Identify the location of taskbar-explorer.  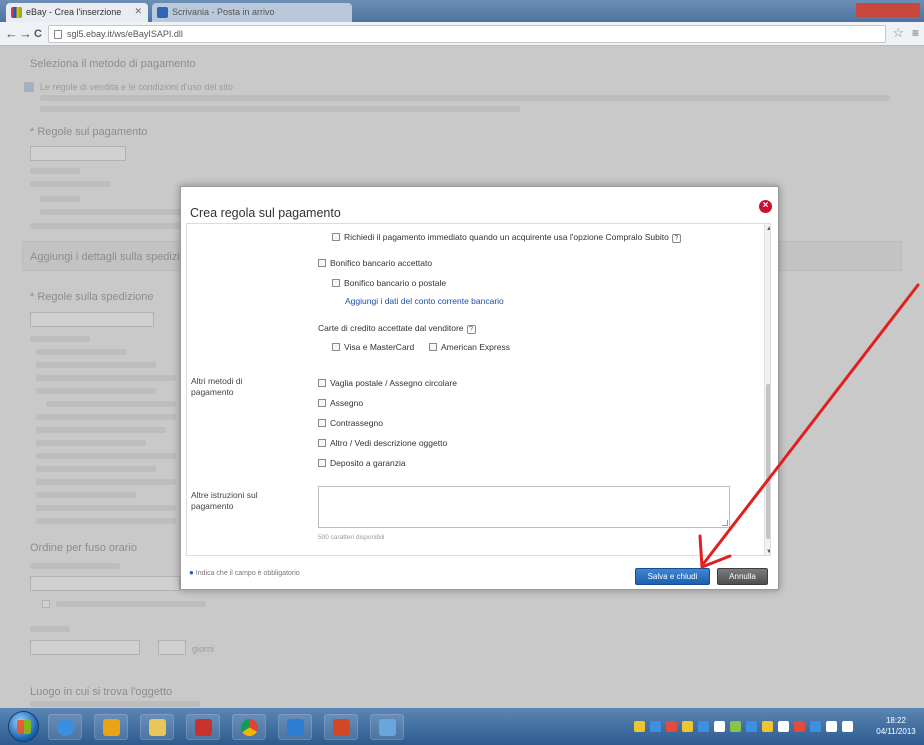
(157, 727).